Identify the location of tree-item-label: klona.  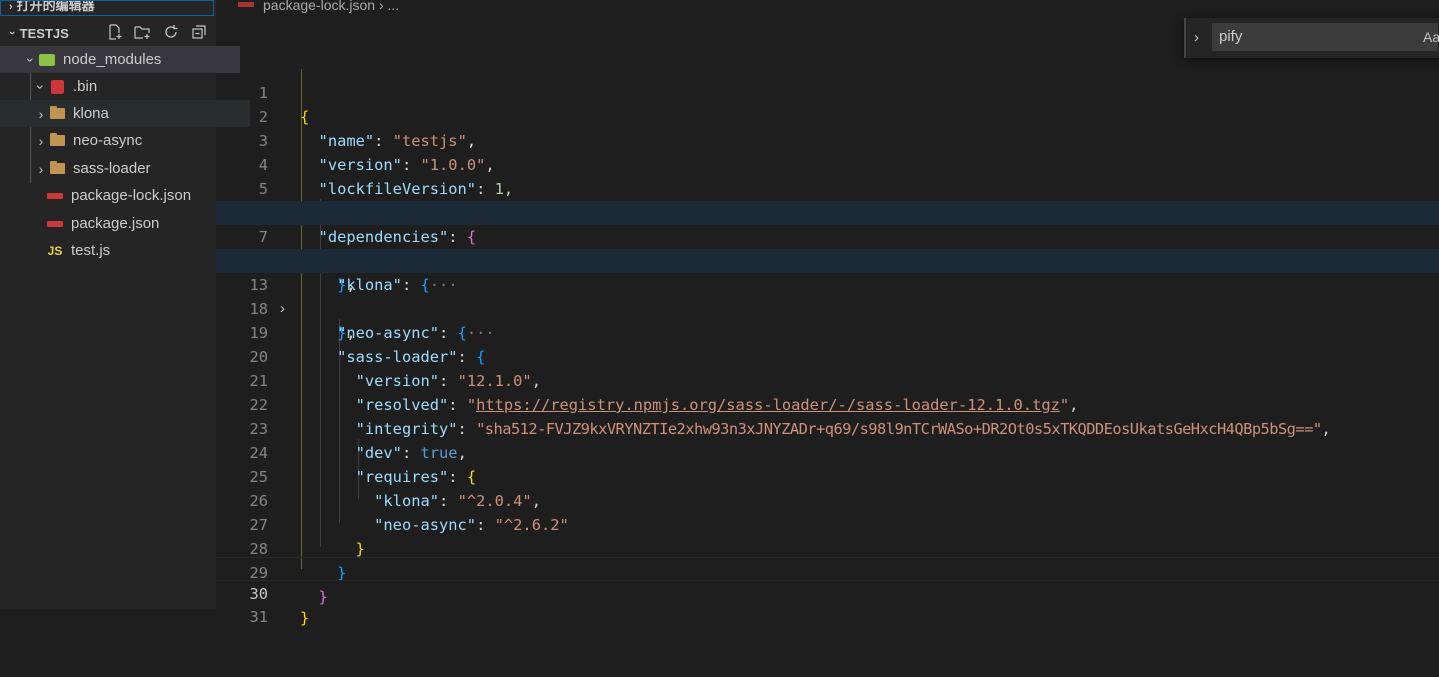
(91, 113).